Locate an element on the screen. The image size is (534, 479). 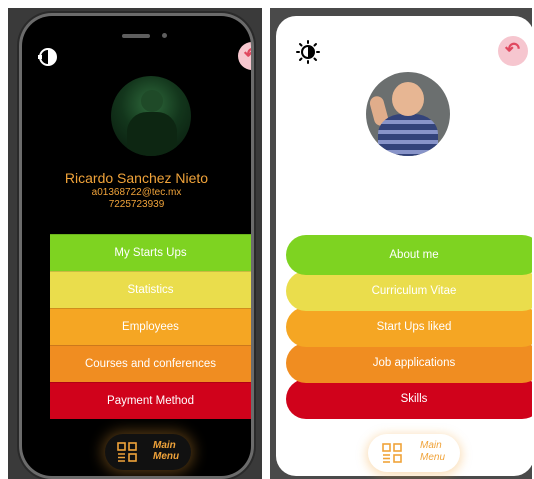
menu-item-curriculum-vitae: Curriculum Vitae is located at coordinates (409, 291).